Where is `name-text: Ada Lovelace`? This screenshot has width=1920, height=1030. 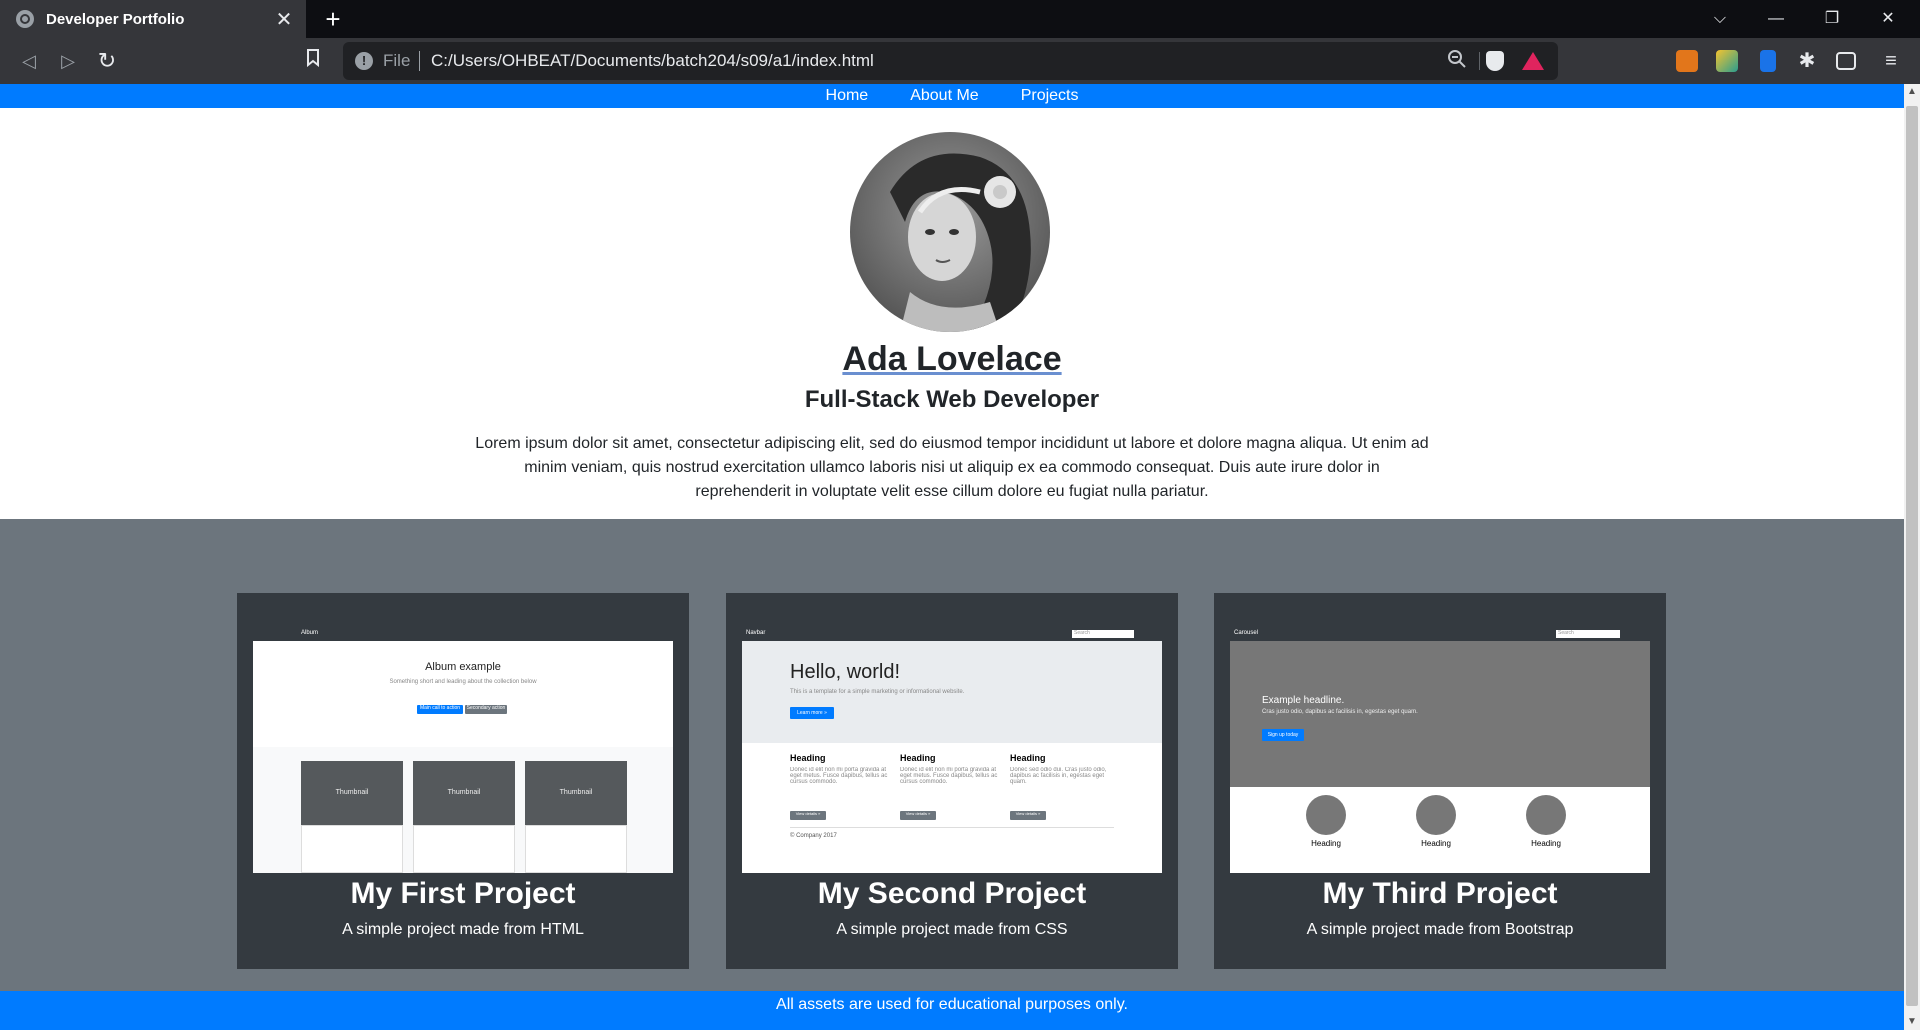
name-text: Ada Lovelace is located at coordinates (952, 359).